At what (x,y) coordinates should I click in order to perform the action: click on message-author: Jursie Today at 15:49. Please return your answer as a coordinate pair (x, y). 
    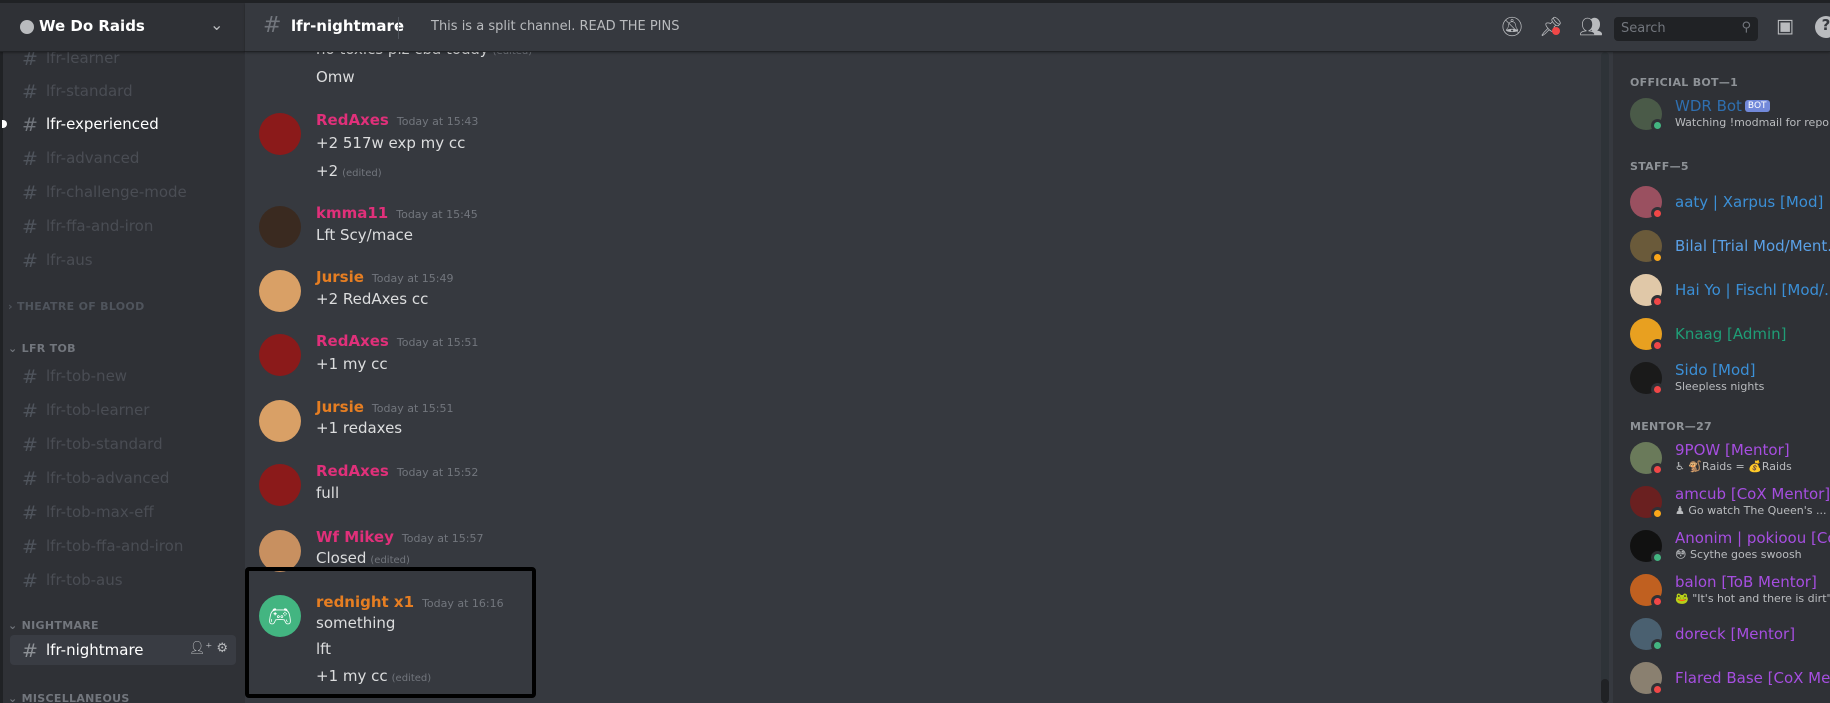
    Looking at the image, I should click on (384, 277).